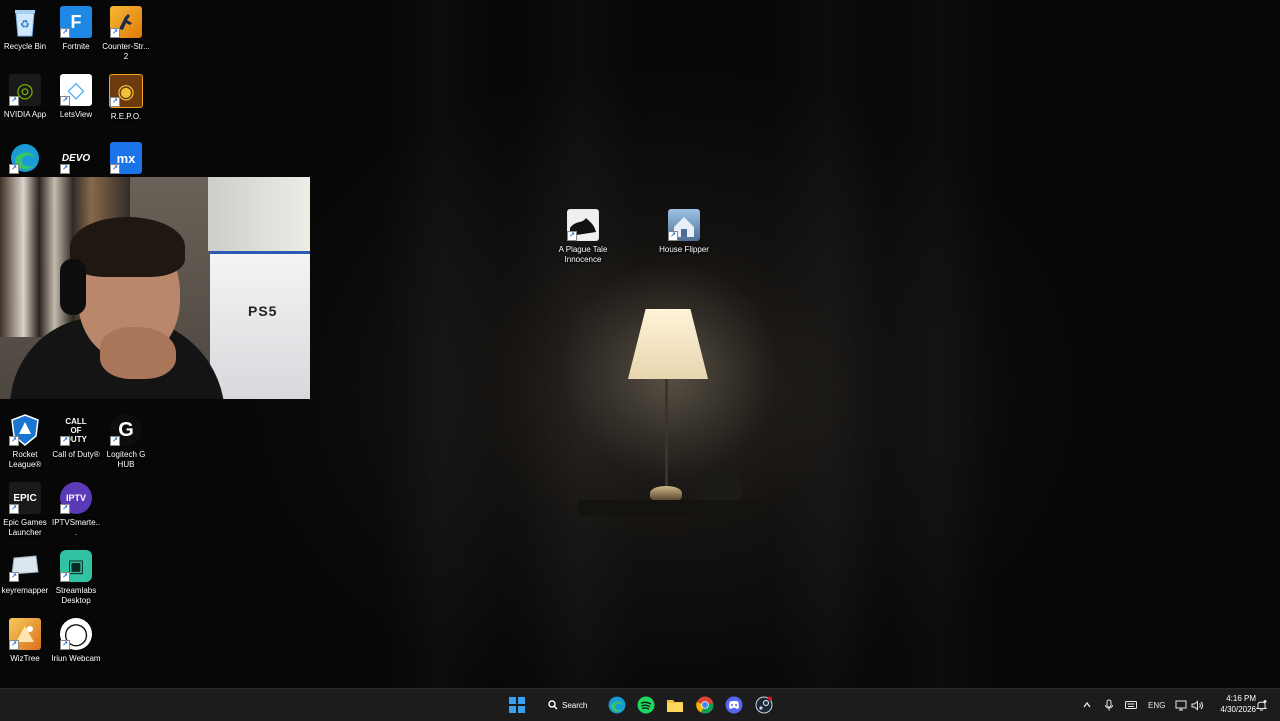 The image size is (1280, 721). Describe the element at coordinates (127, 247) in the screenshot. I see `webcam-person-hair` at that location.